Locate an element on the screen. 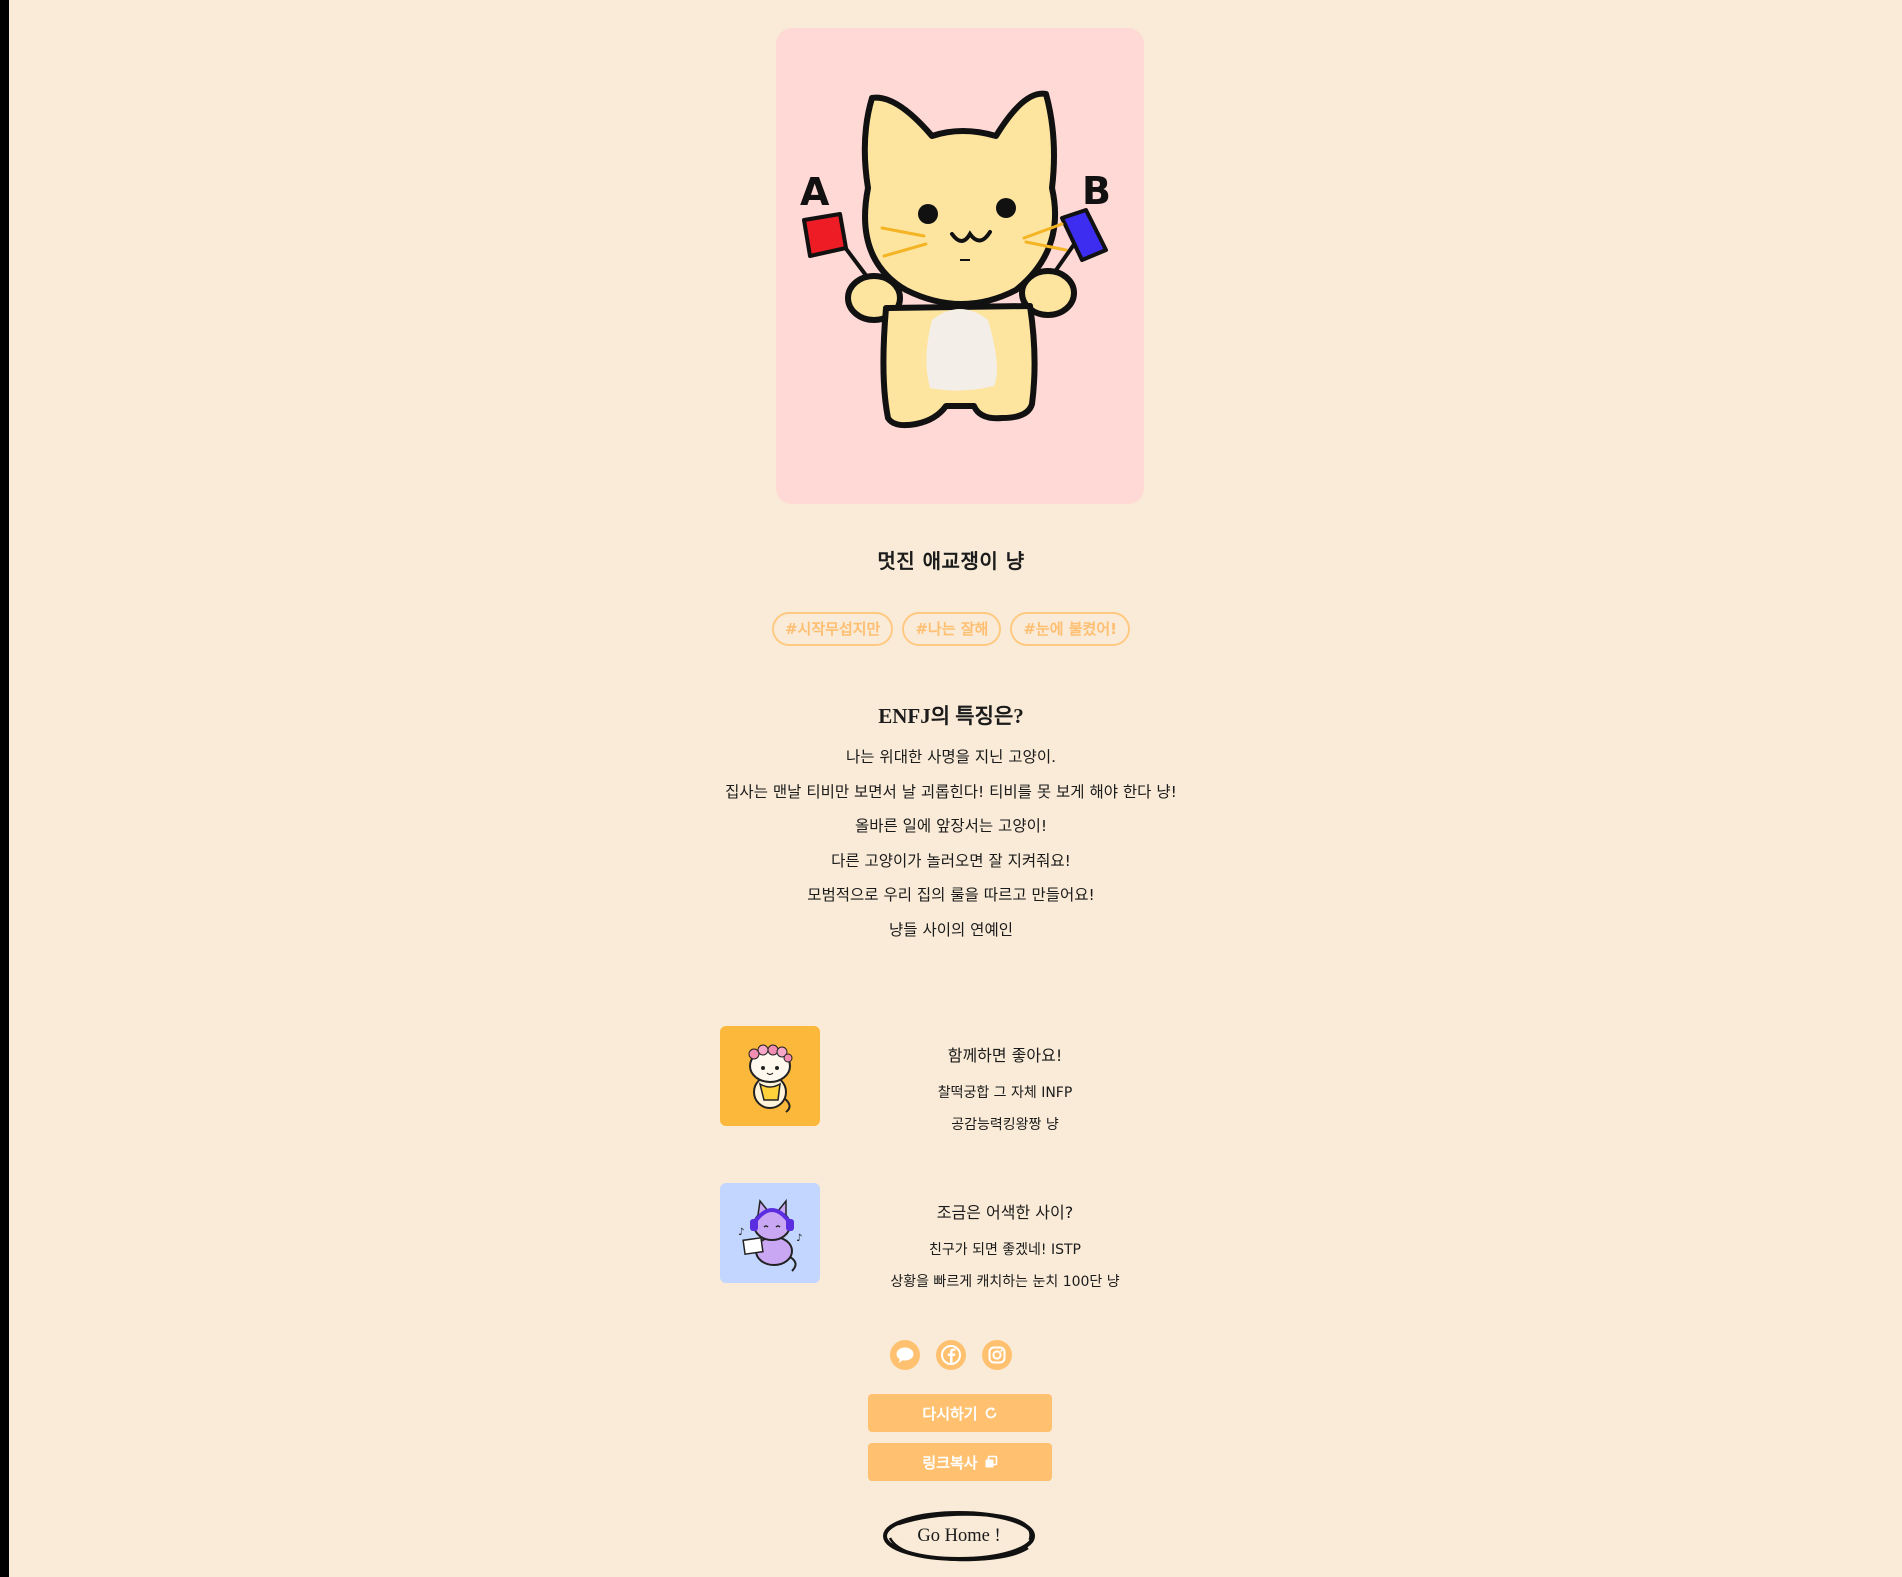 This screenshot has width=1902, height=1577. facebook-share-button is located at coordinates (951, 1355).